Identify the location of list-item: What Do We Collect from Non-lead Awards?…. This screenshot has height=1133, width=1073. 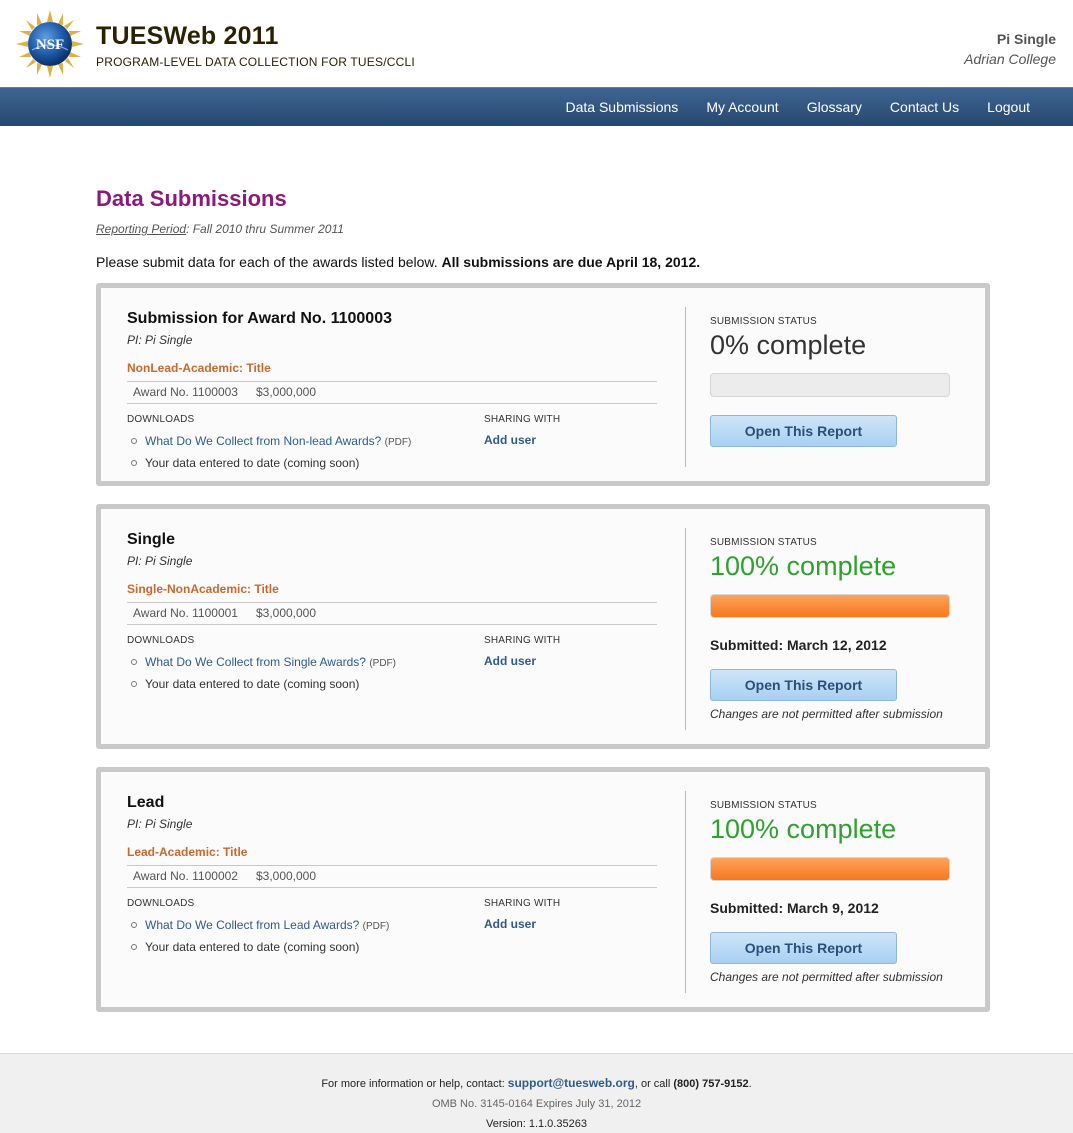
(392, 442).